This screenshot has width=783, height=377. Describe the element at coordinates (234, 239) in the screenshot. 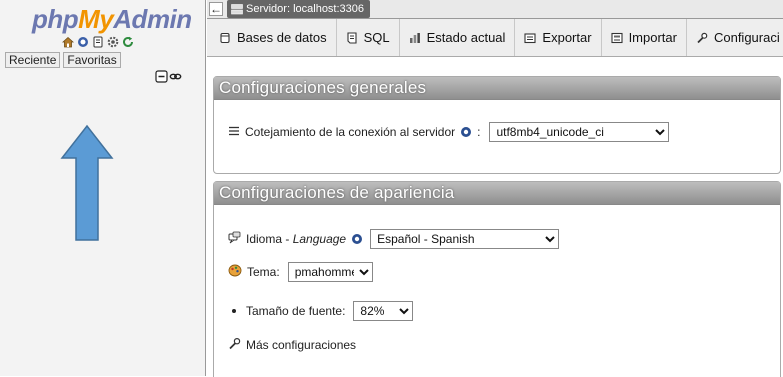

I see `language-icon` at that location.